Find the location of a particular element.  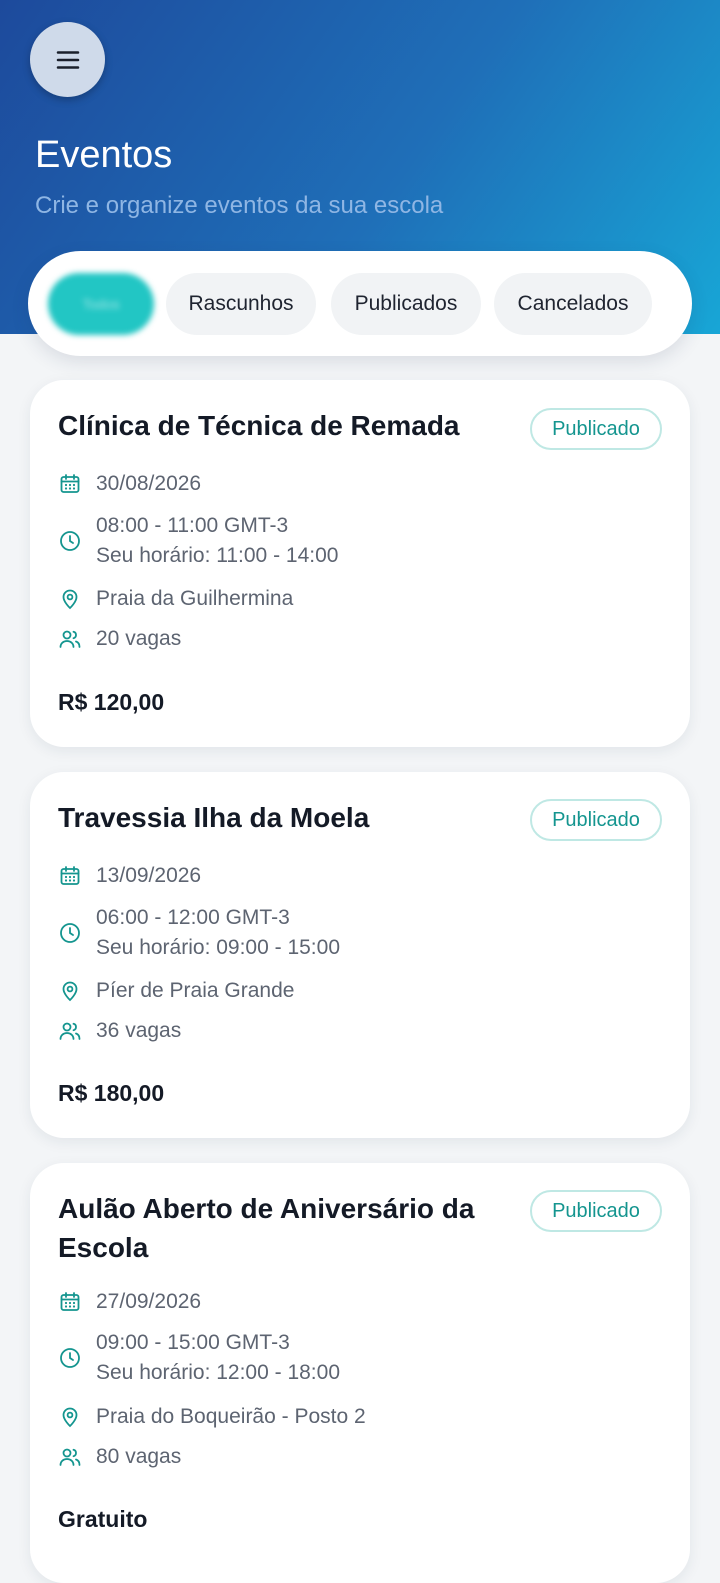

page-title: Eventos is located at coordinates (104, 155).